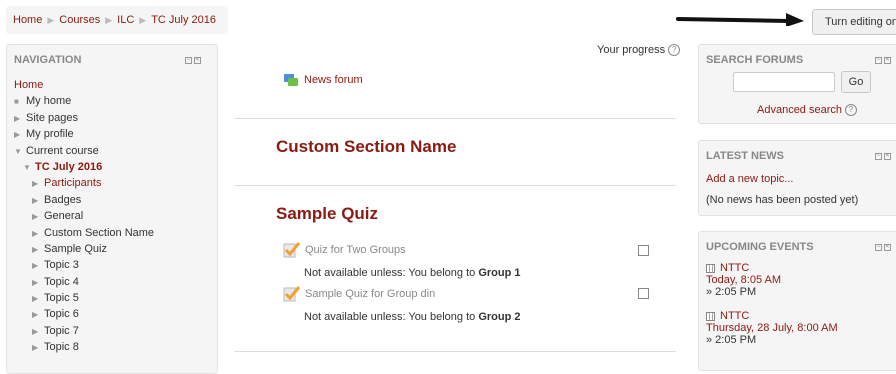 The height and width of the screenshot is (374, 896). Describe the element at coordinates (856, 82) in the screenshot. I see `go-button: Go` at that location.